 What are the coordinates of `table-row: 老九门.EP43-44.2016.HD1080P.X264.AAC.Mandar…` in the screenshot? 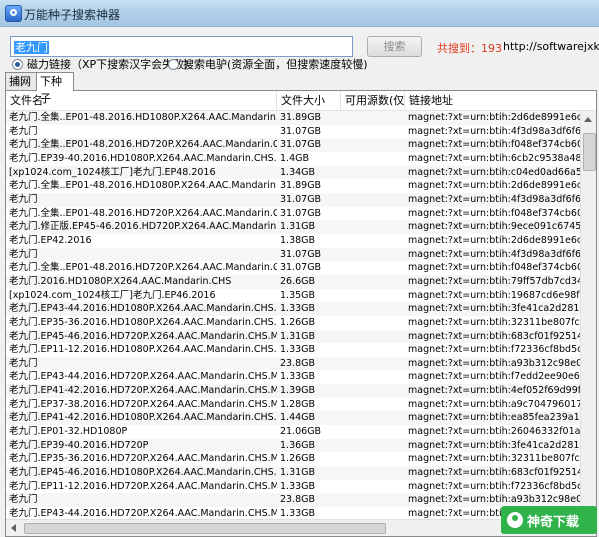 It's located at (294, 309).